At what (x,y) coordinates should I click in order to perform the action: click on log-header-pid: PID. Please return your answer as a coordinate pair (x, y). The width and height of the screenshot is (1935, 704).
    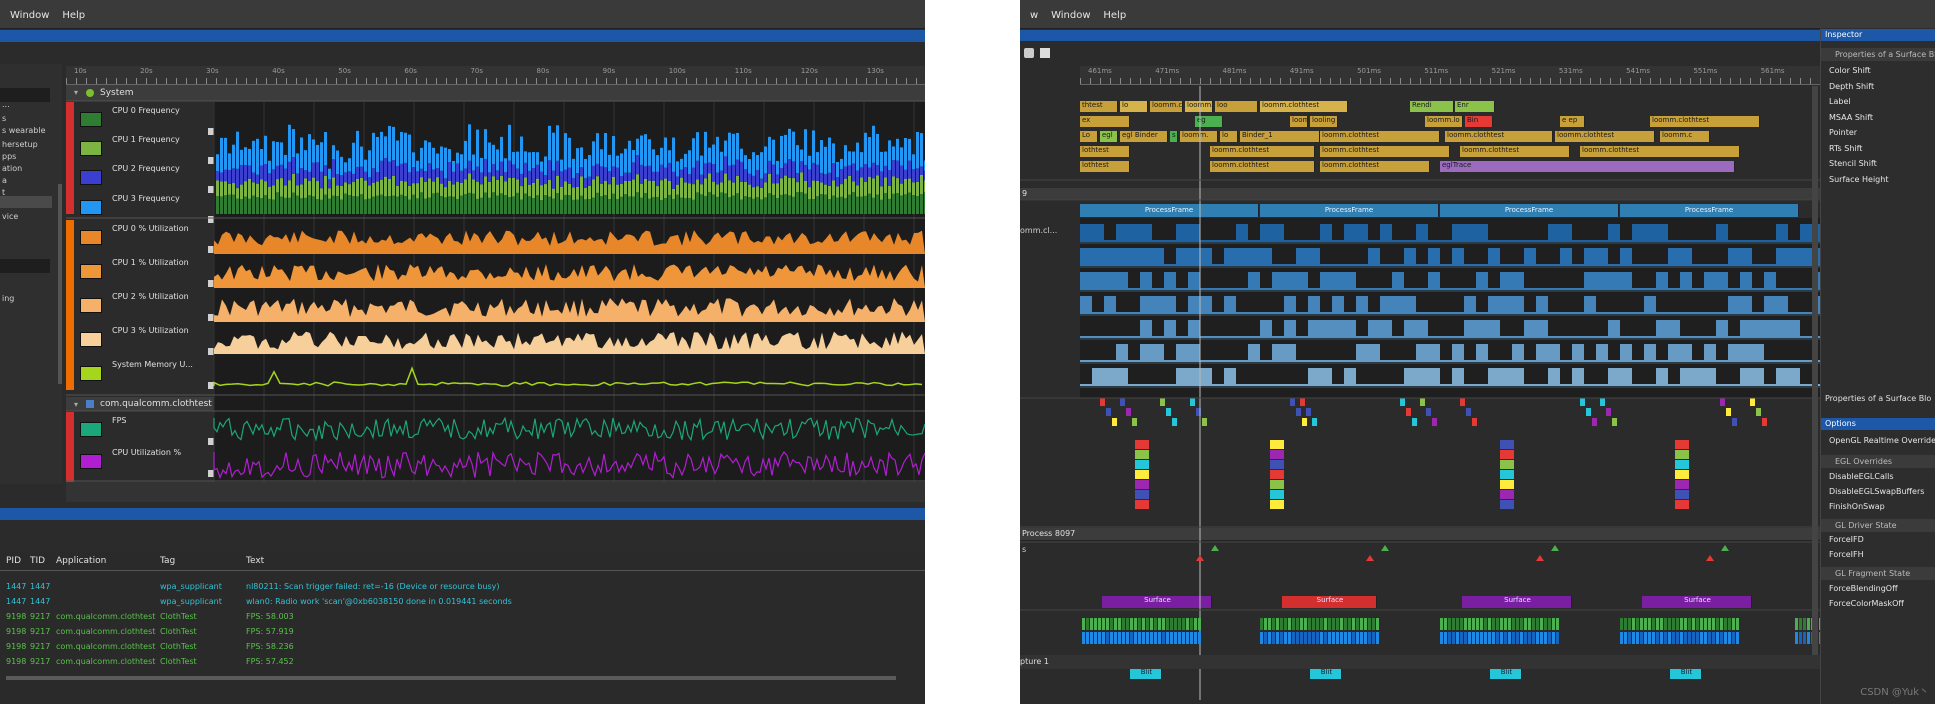
    Looking at the image, I should click on (13, 561).